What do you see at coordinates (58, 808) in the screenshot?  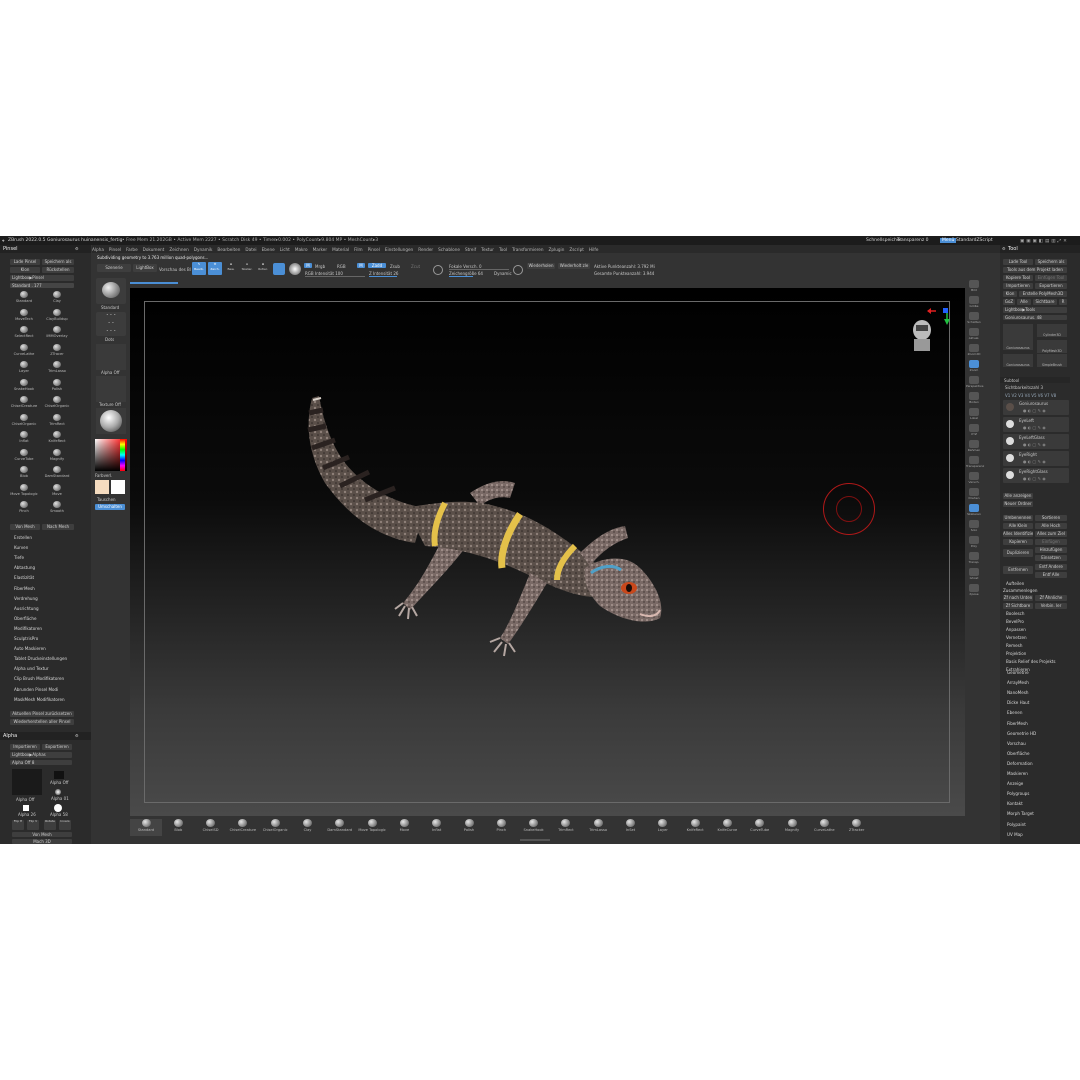 I see `alpha-58-thumb` at bounding box center [58, 808].